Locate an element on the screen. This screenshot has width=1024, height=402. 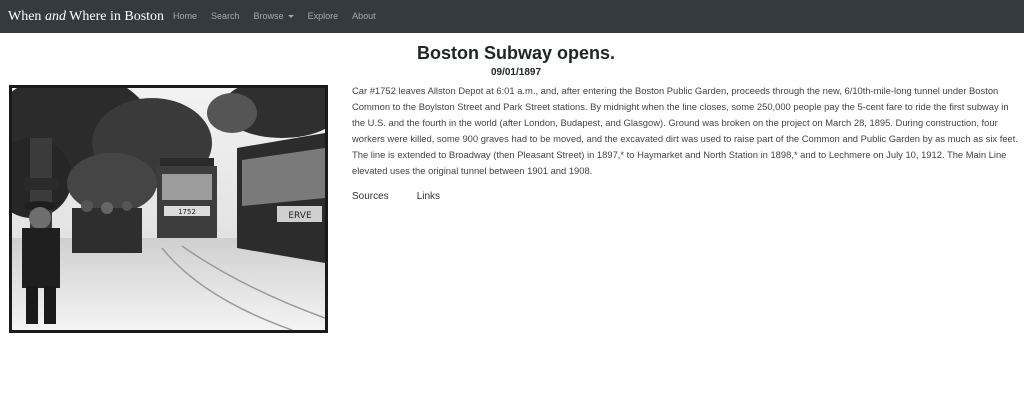
nav-browse-dropdown: Browse is located at coordinates (274, 16).